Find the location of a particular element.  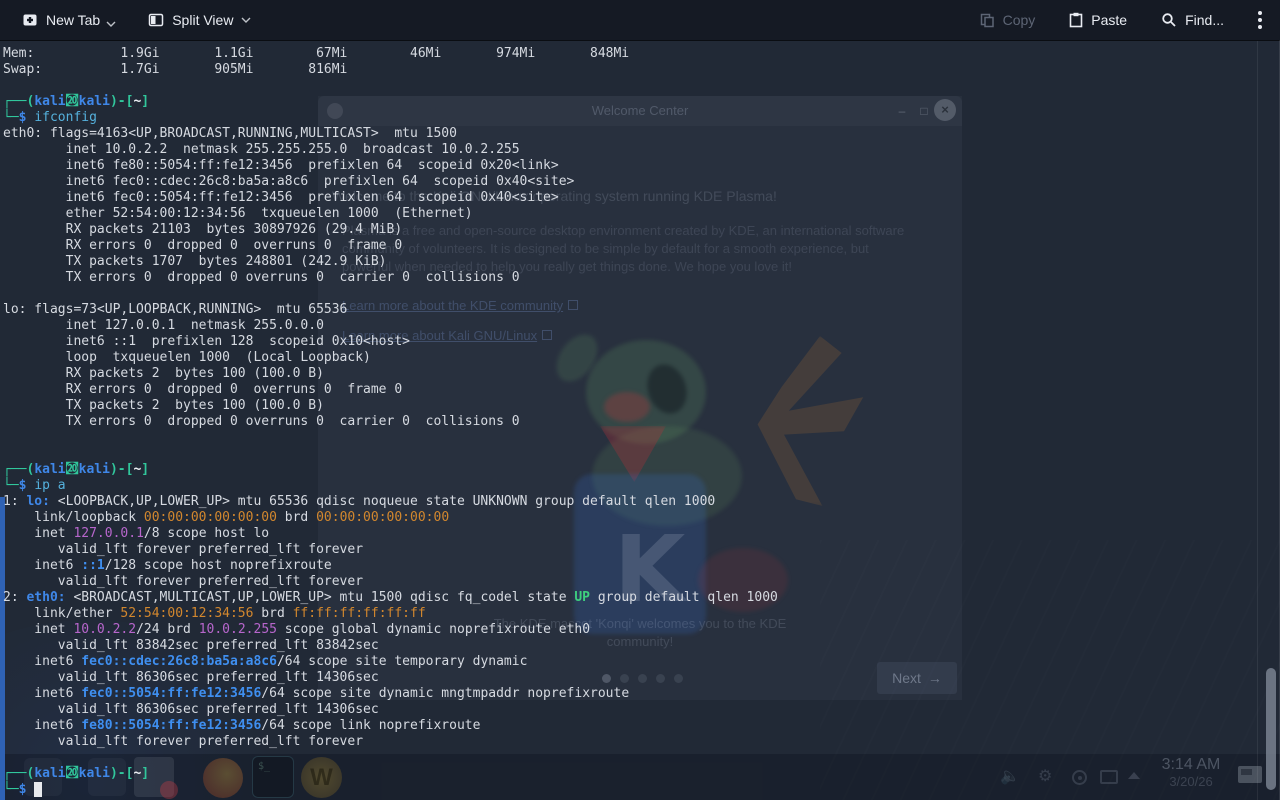

terminal-line: inet 127.0.0.1/8 scope host lo is located at coordinates (136, 533).